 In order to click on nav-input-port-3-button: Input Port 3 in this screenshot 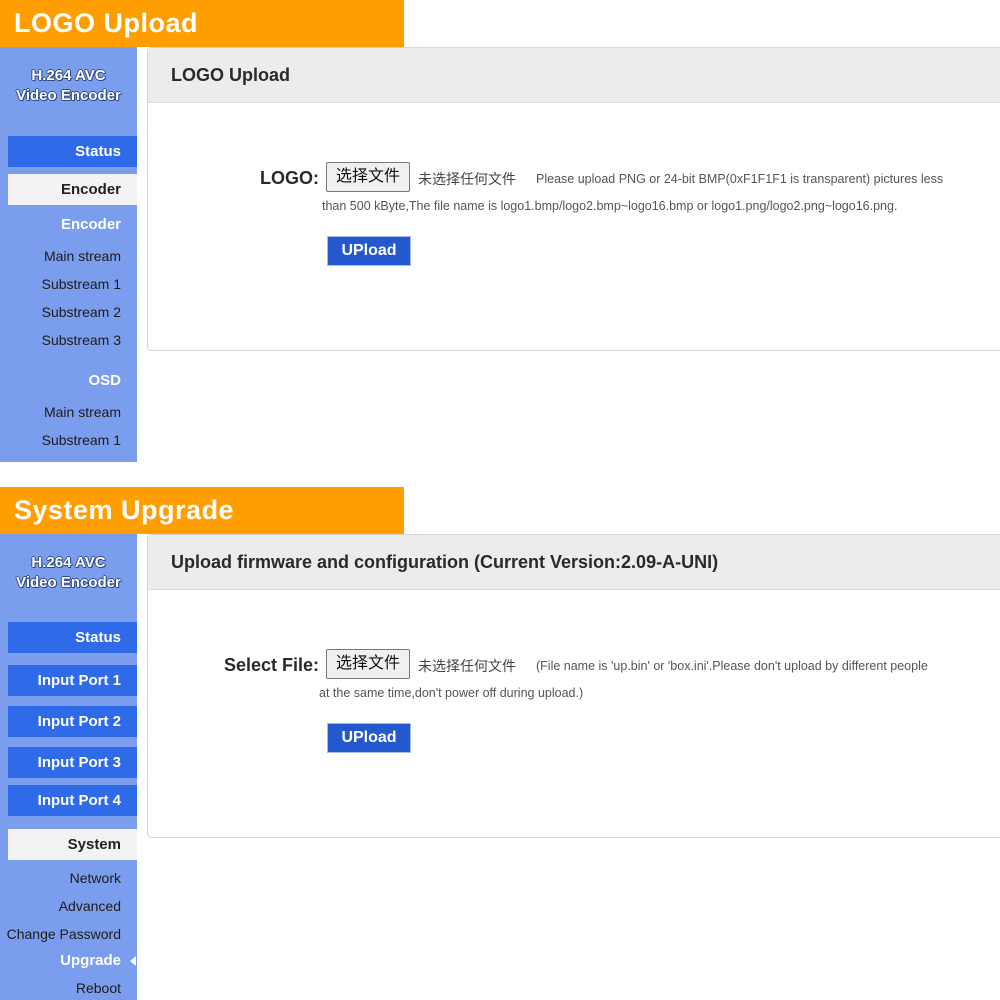, I will do `click(72, 762)`.